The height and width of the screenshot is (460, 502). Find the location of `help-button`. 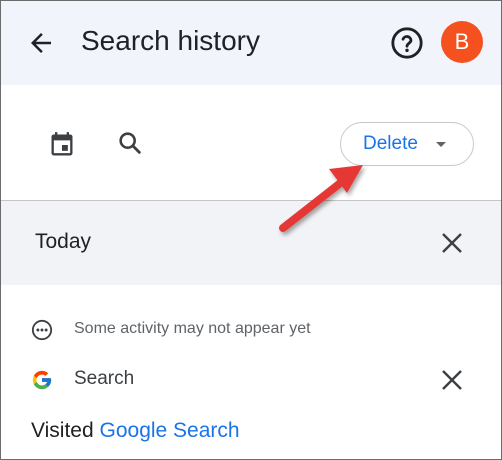

help-button is located at coordinates (407, 43).